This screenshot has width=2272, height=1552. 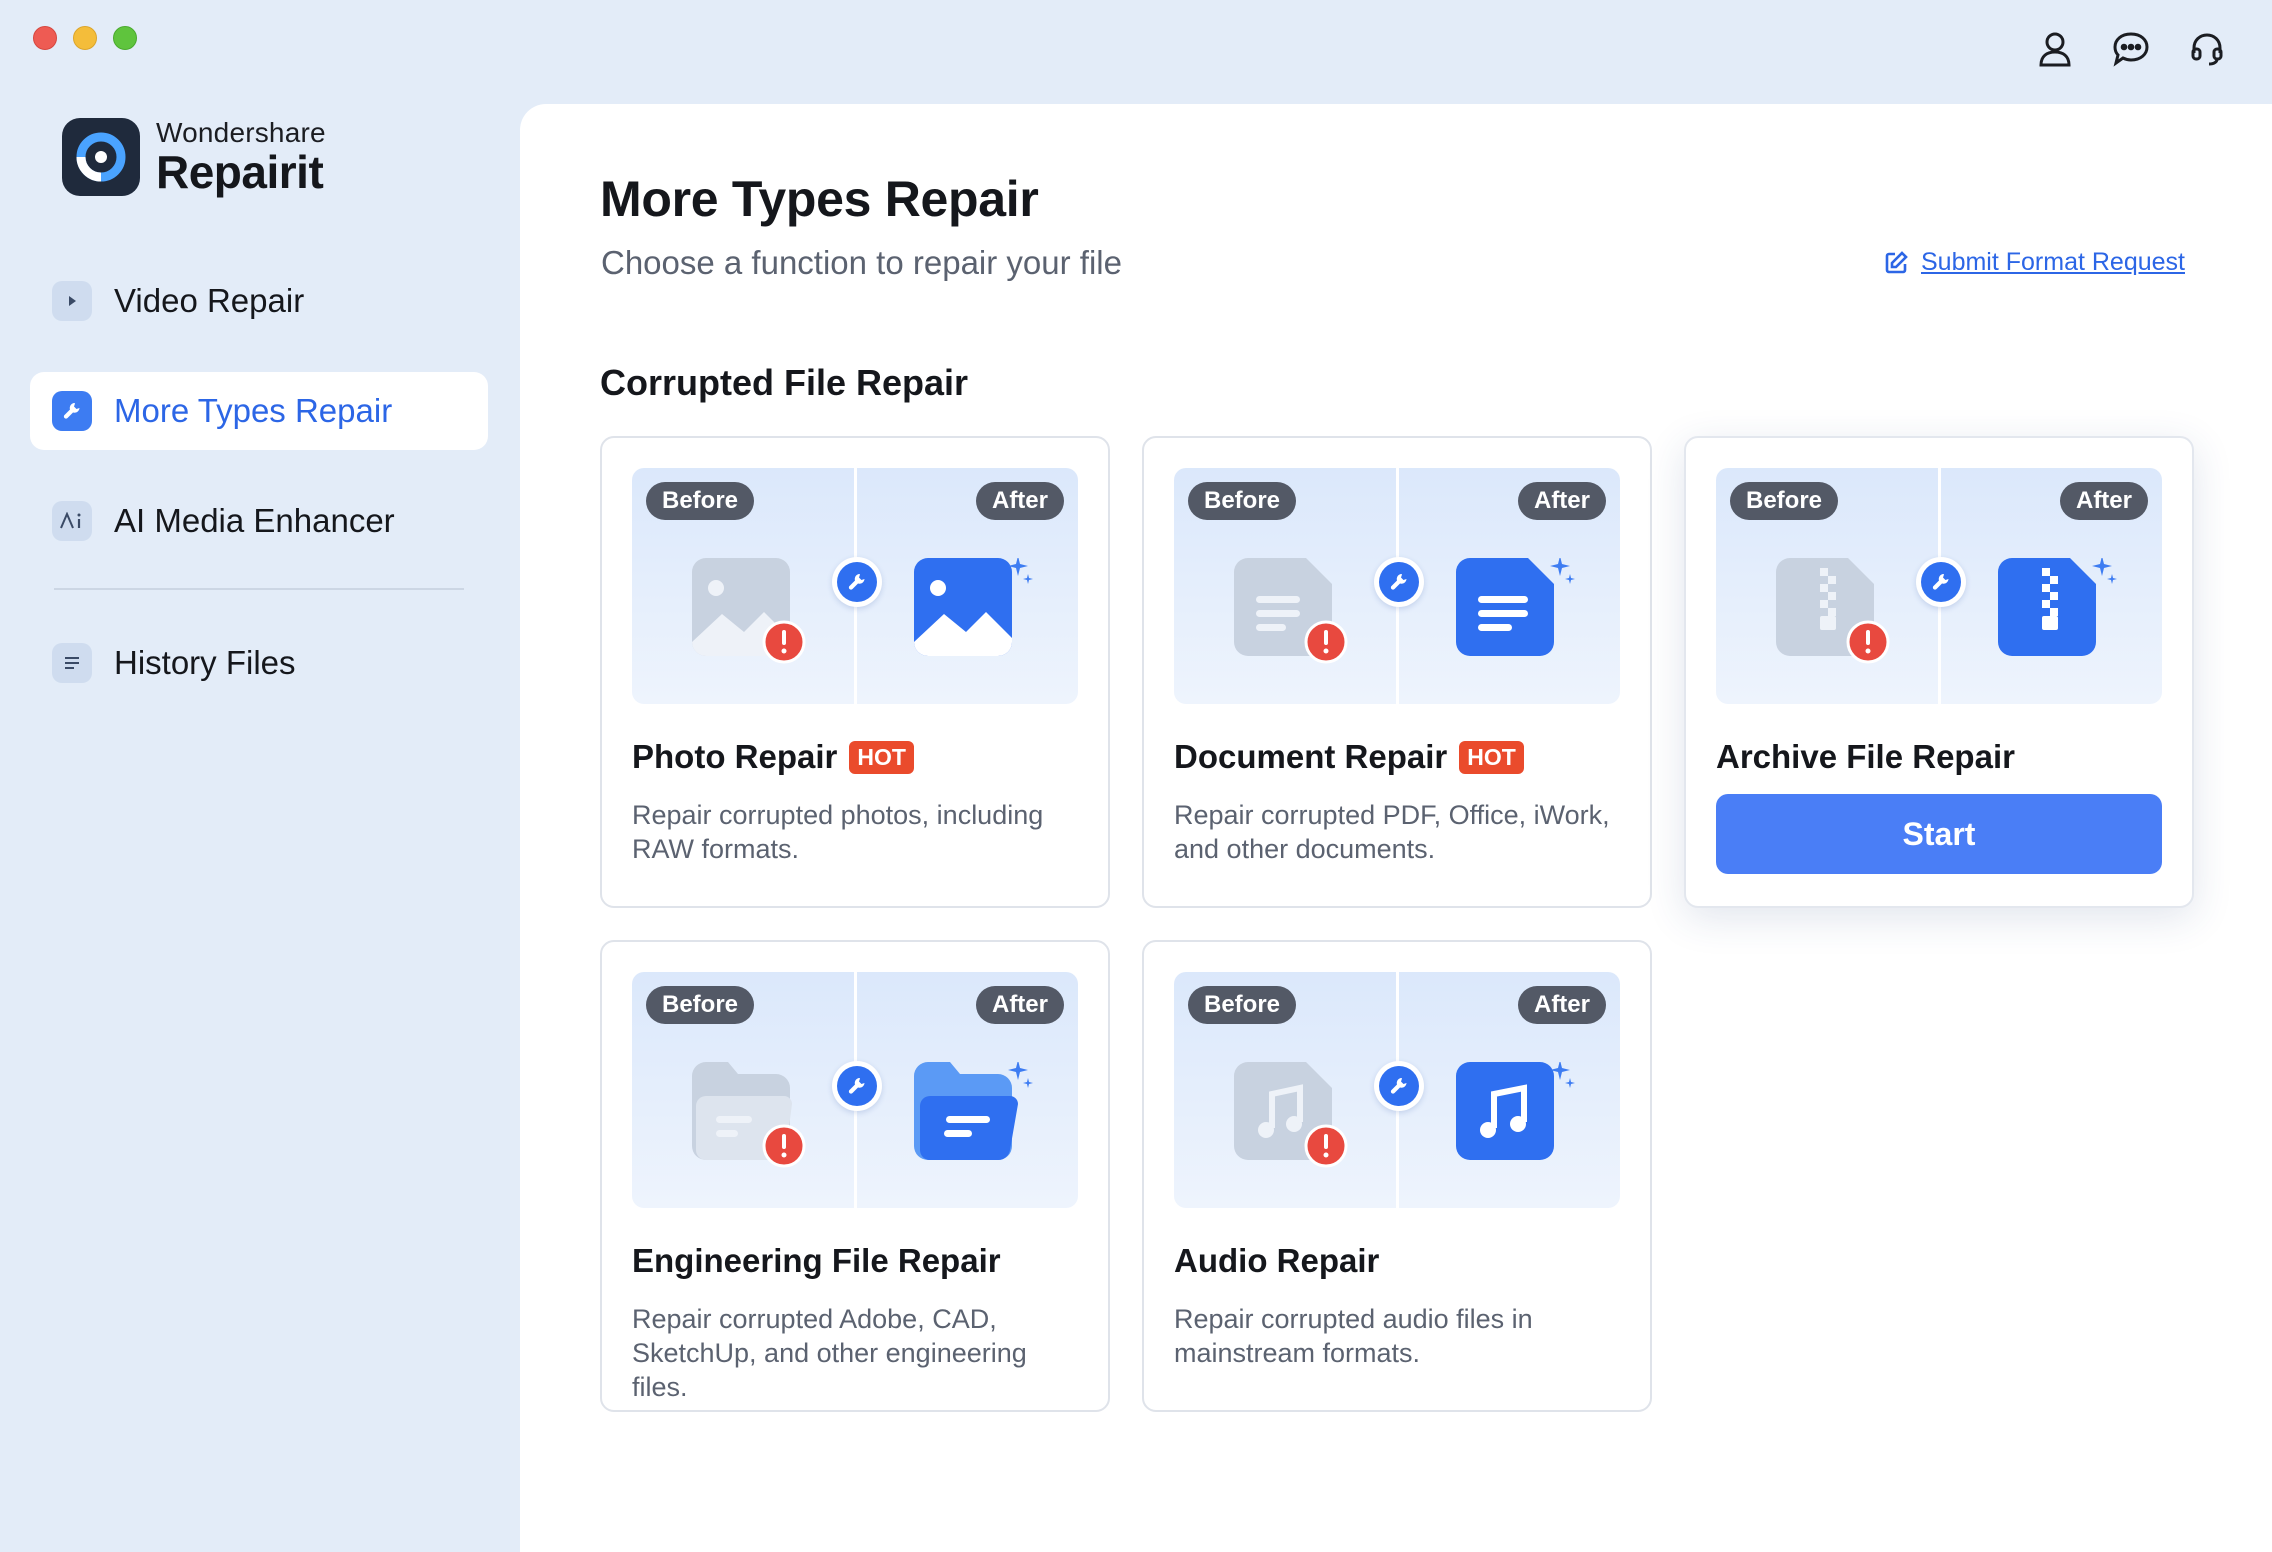 What do you see at coordinates (209, 300) in the screenshot?
I see `sidebar-item-label: Video Repair` at bounding box center [209, 300].